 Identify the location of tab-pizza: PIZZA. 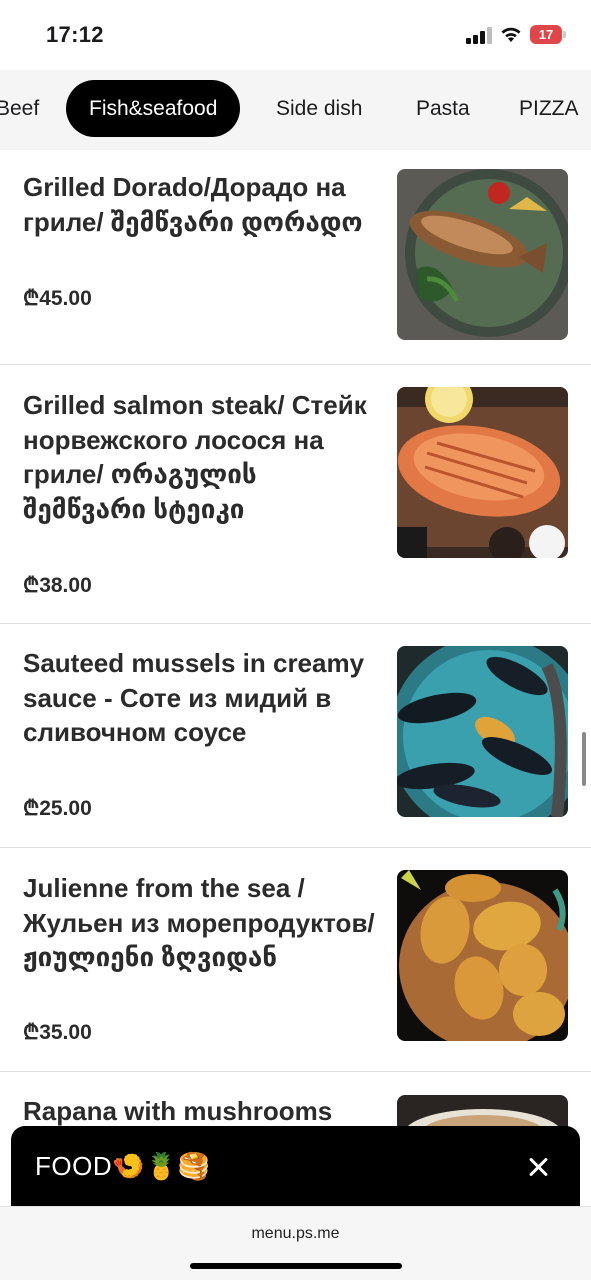
(549, 108).